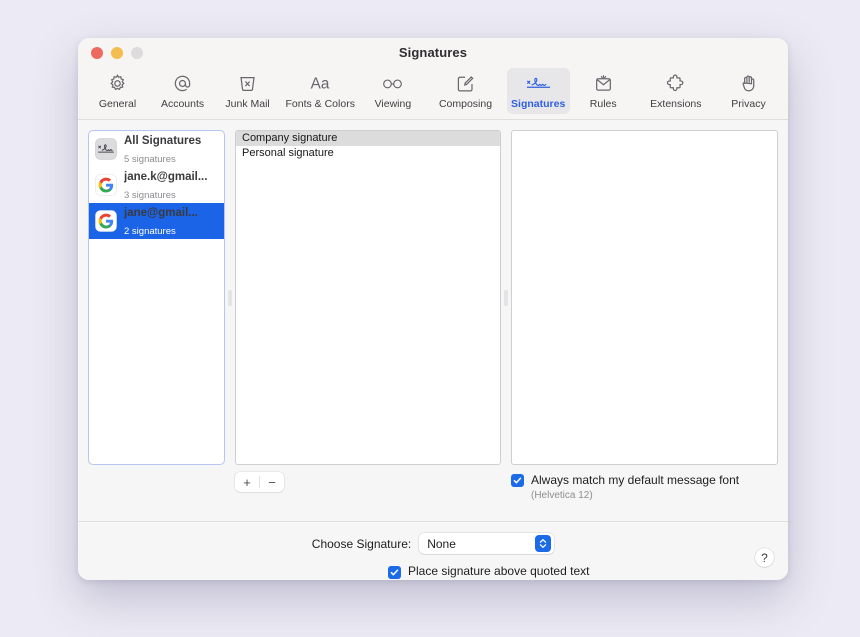  I want to click on toolbar-tab-privacy: Privacy, so click(748, 91).